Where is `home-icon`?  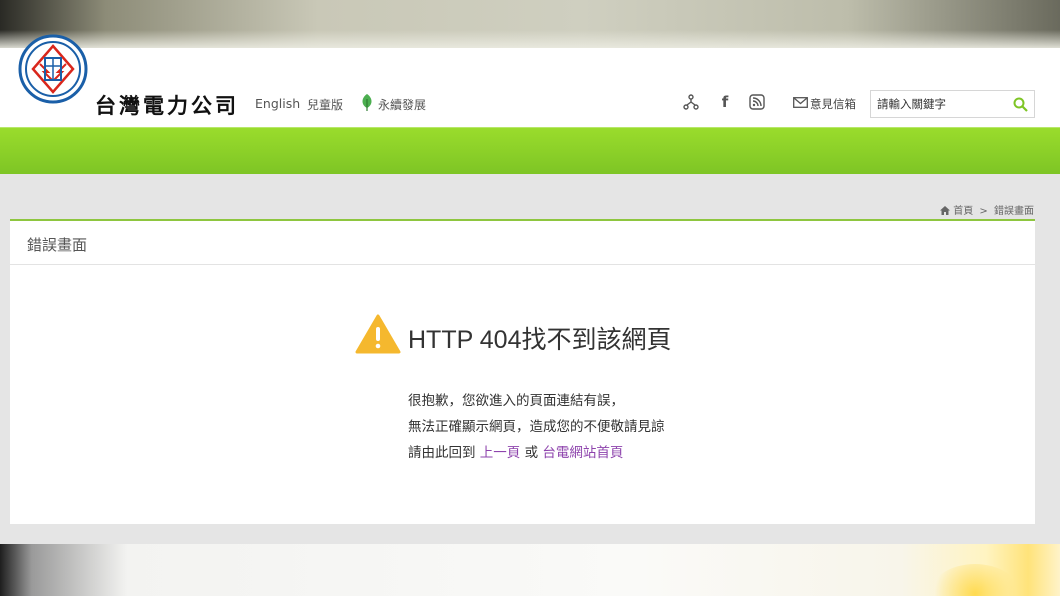
home-icon is located at coordinates (945, 210).